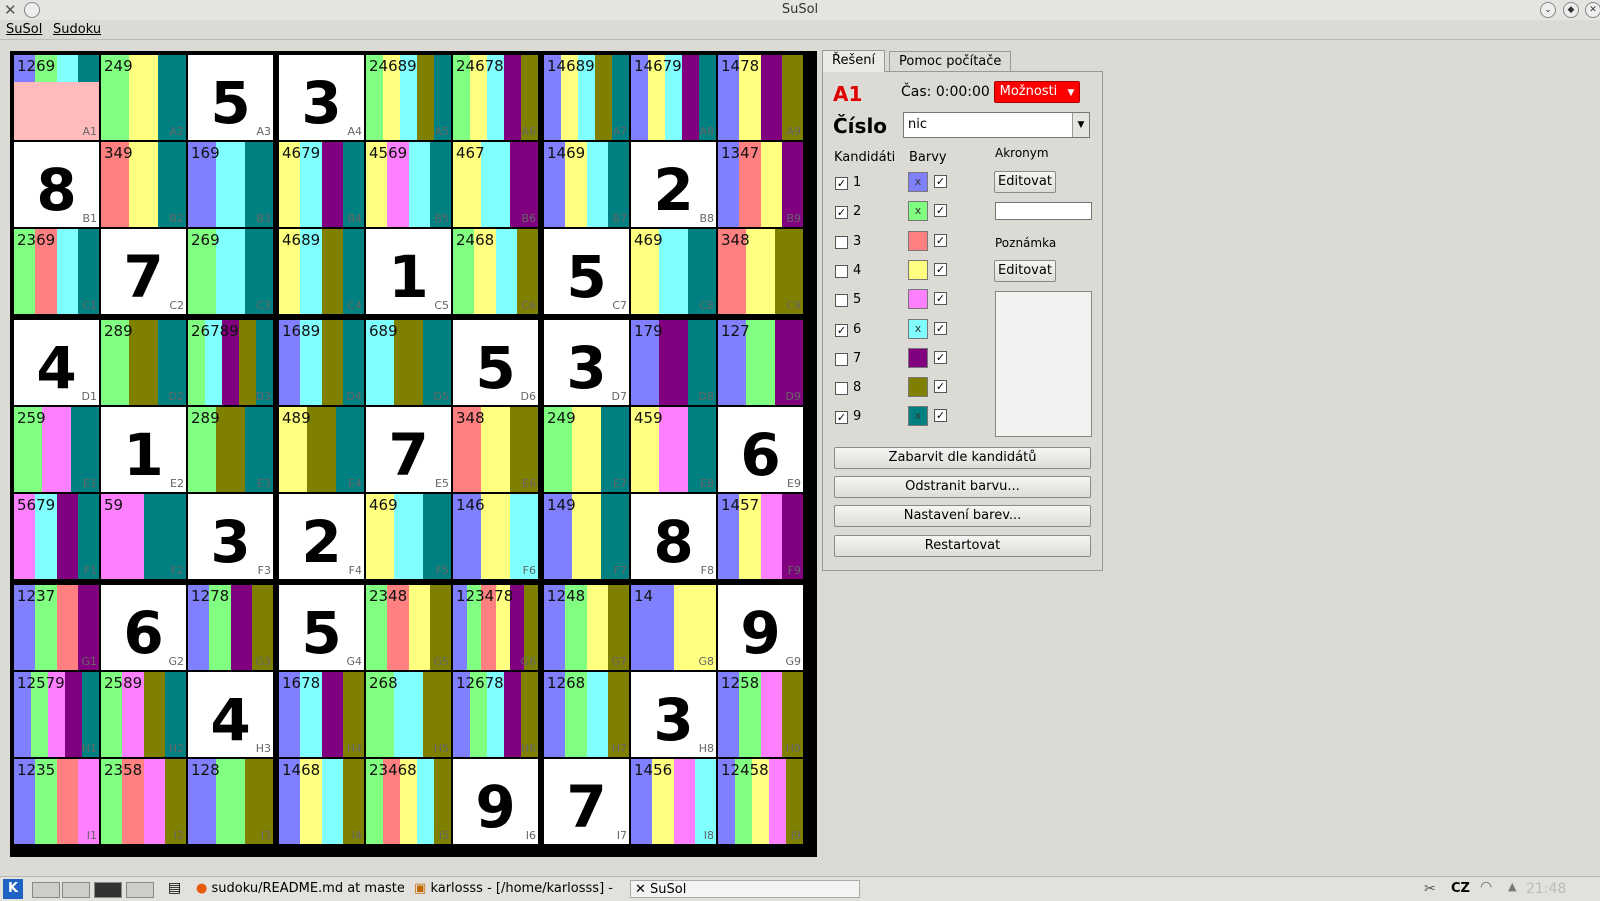  I want to click on sudoku-cell: 7 I7, so click(586, 801).